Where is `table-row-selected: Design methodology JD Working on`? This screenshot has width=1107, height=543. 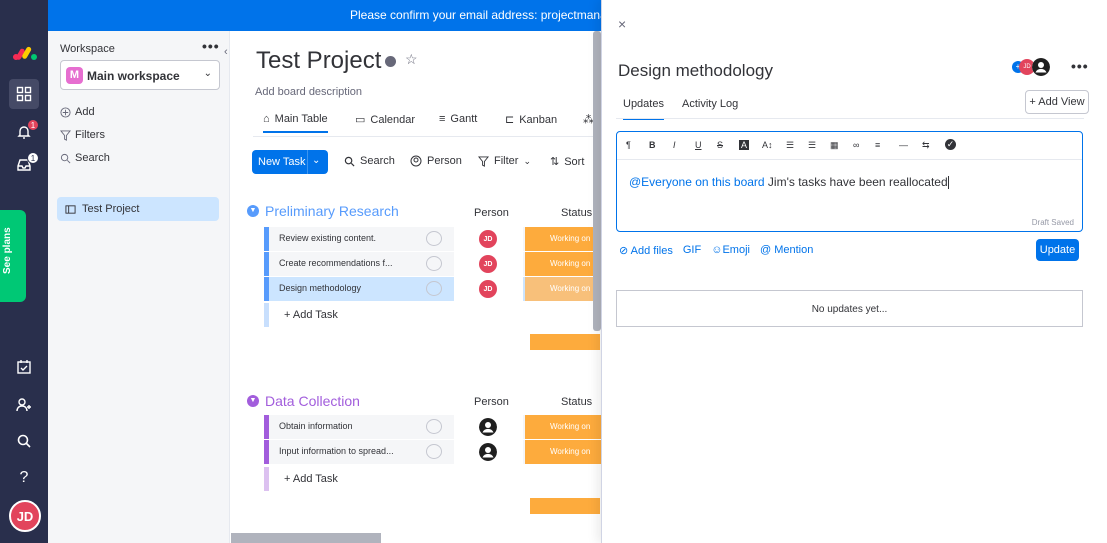
table-row-selected: Design methodology JD Working on is located at coordinates (432, 289).